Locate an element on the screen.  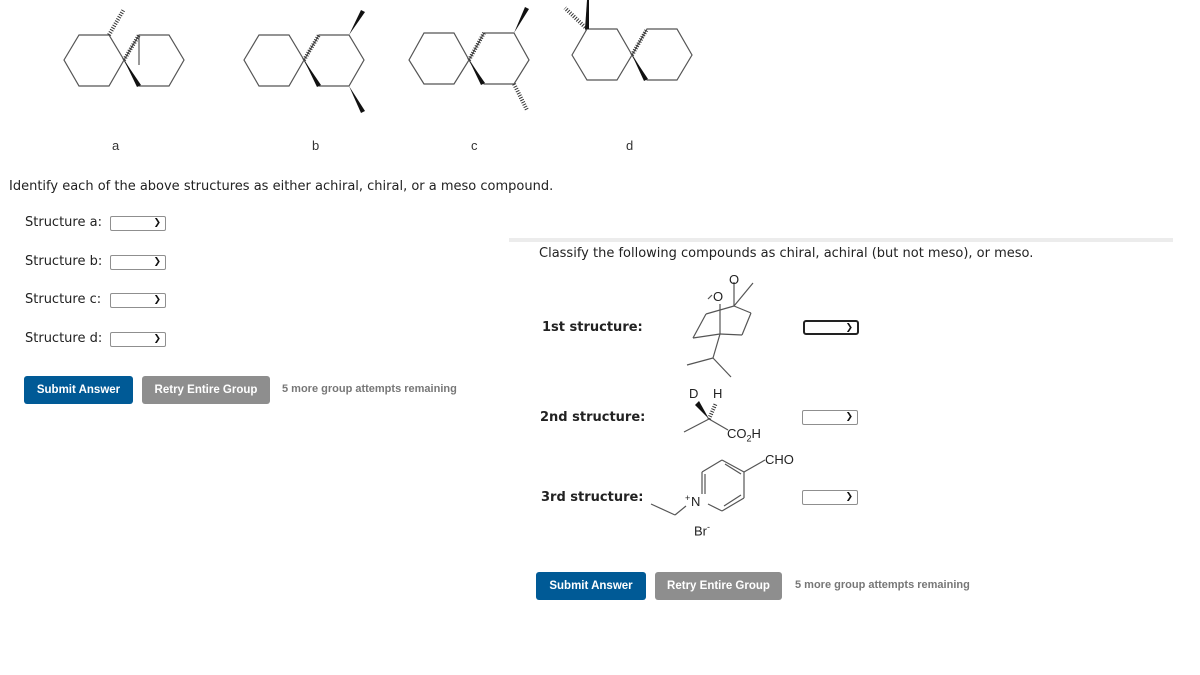
structure-b-select: ❯ is located at coordinates (138, 262).